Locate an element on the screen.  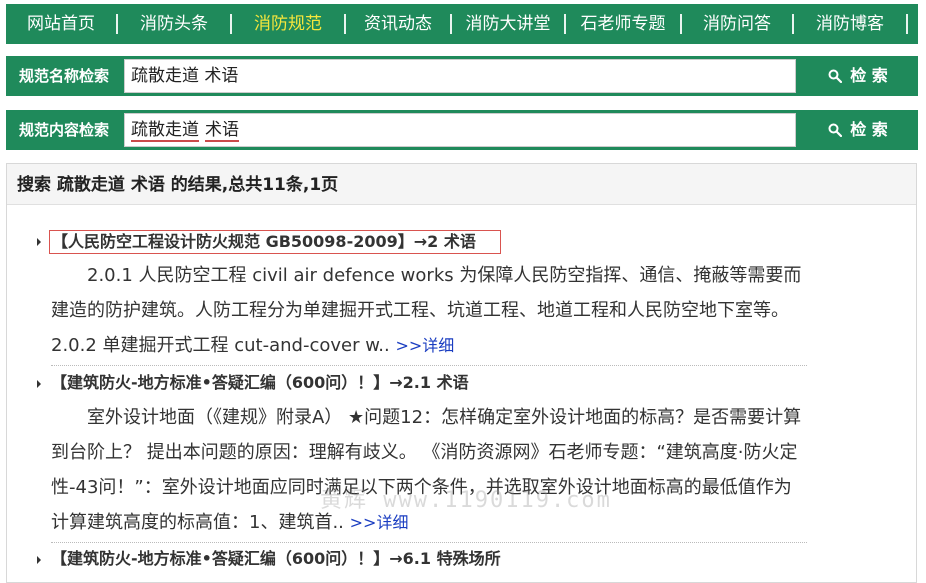
list-item: 【建筑防火-地方标准•答疑汇编（600问）！】→6.1 特殊场所 is located at coordinates (422, 559).